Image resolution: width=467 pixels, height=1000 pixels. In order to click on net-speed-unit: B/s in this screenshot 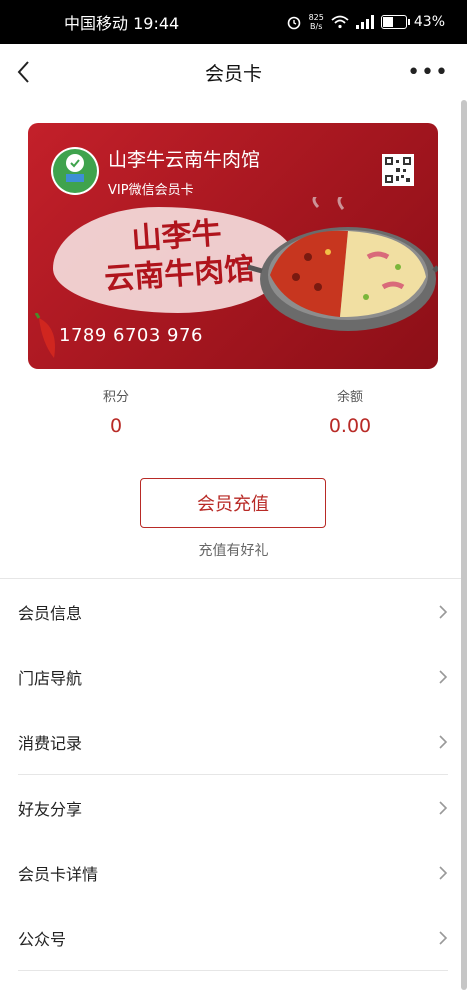, I will do `click(316, 26)`.